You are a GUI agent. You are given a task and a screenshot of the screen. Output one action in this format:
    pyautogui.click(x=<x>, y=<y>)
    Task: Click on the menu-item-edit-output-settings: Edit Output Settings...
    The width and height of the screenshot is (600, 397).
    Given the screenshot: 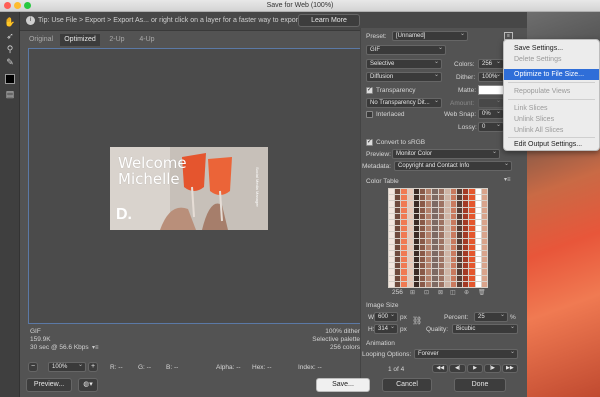 What is the action you would take?
    pyautogui.click(x=551, y=144)
    